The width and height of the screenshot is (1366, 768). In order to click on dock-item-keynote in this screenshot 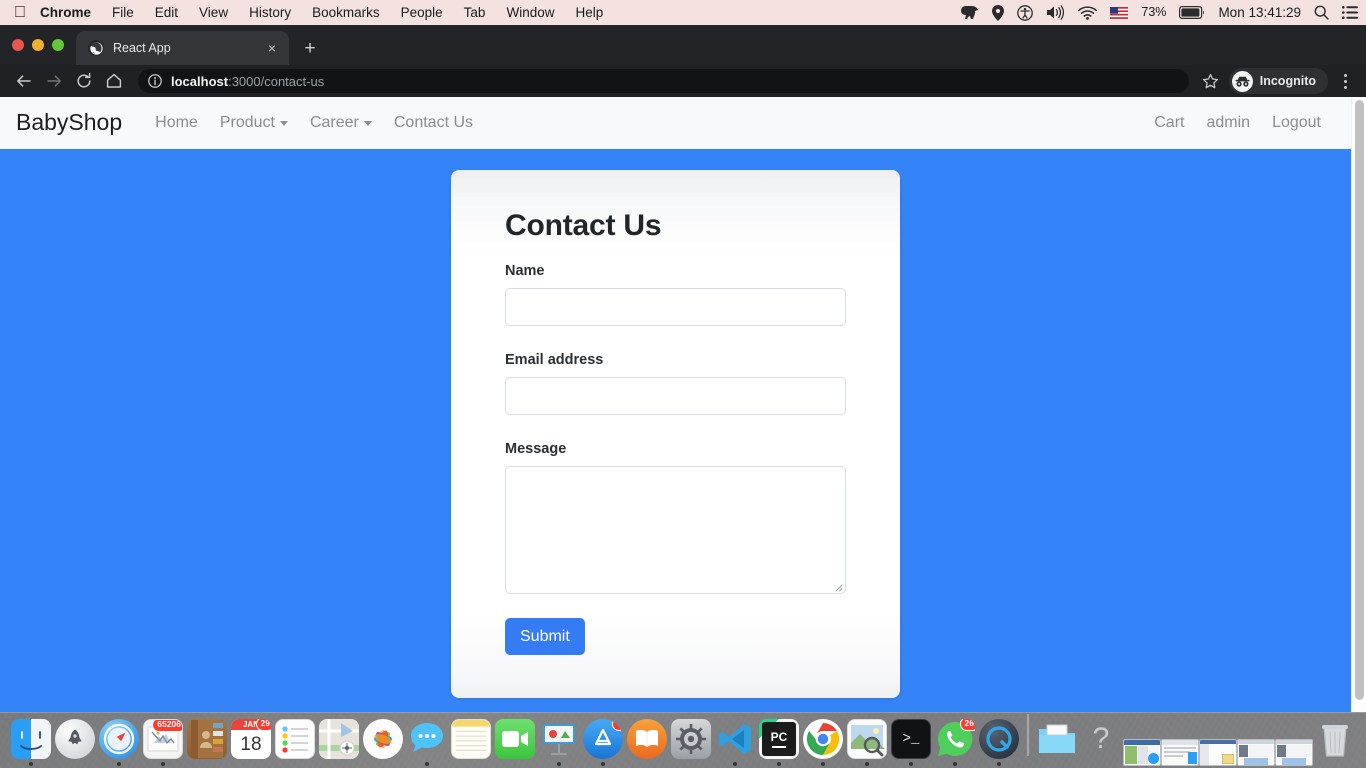, I will do `click(559, 740)`.